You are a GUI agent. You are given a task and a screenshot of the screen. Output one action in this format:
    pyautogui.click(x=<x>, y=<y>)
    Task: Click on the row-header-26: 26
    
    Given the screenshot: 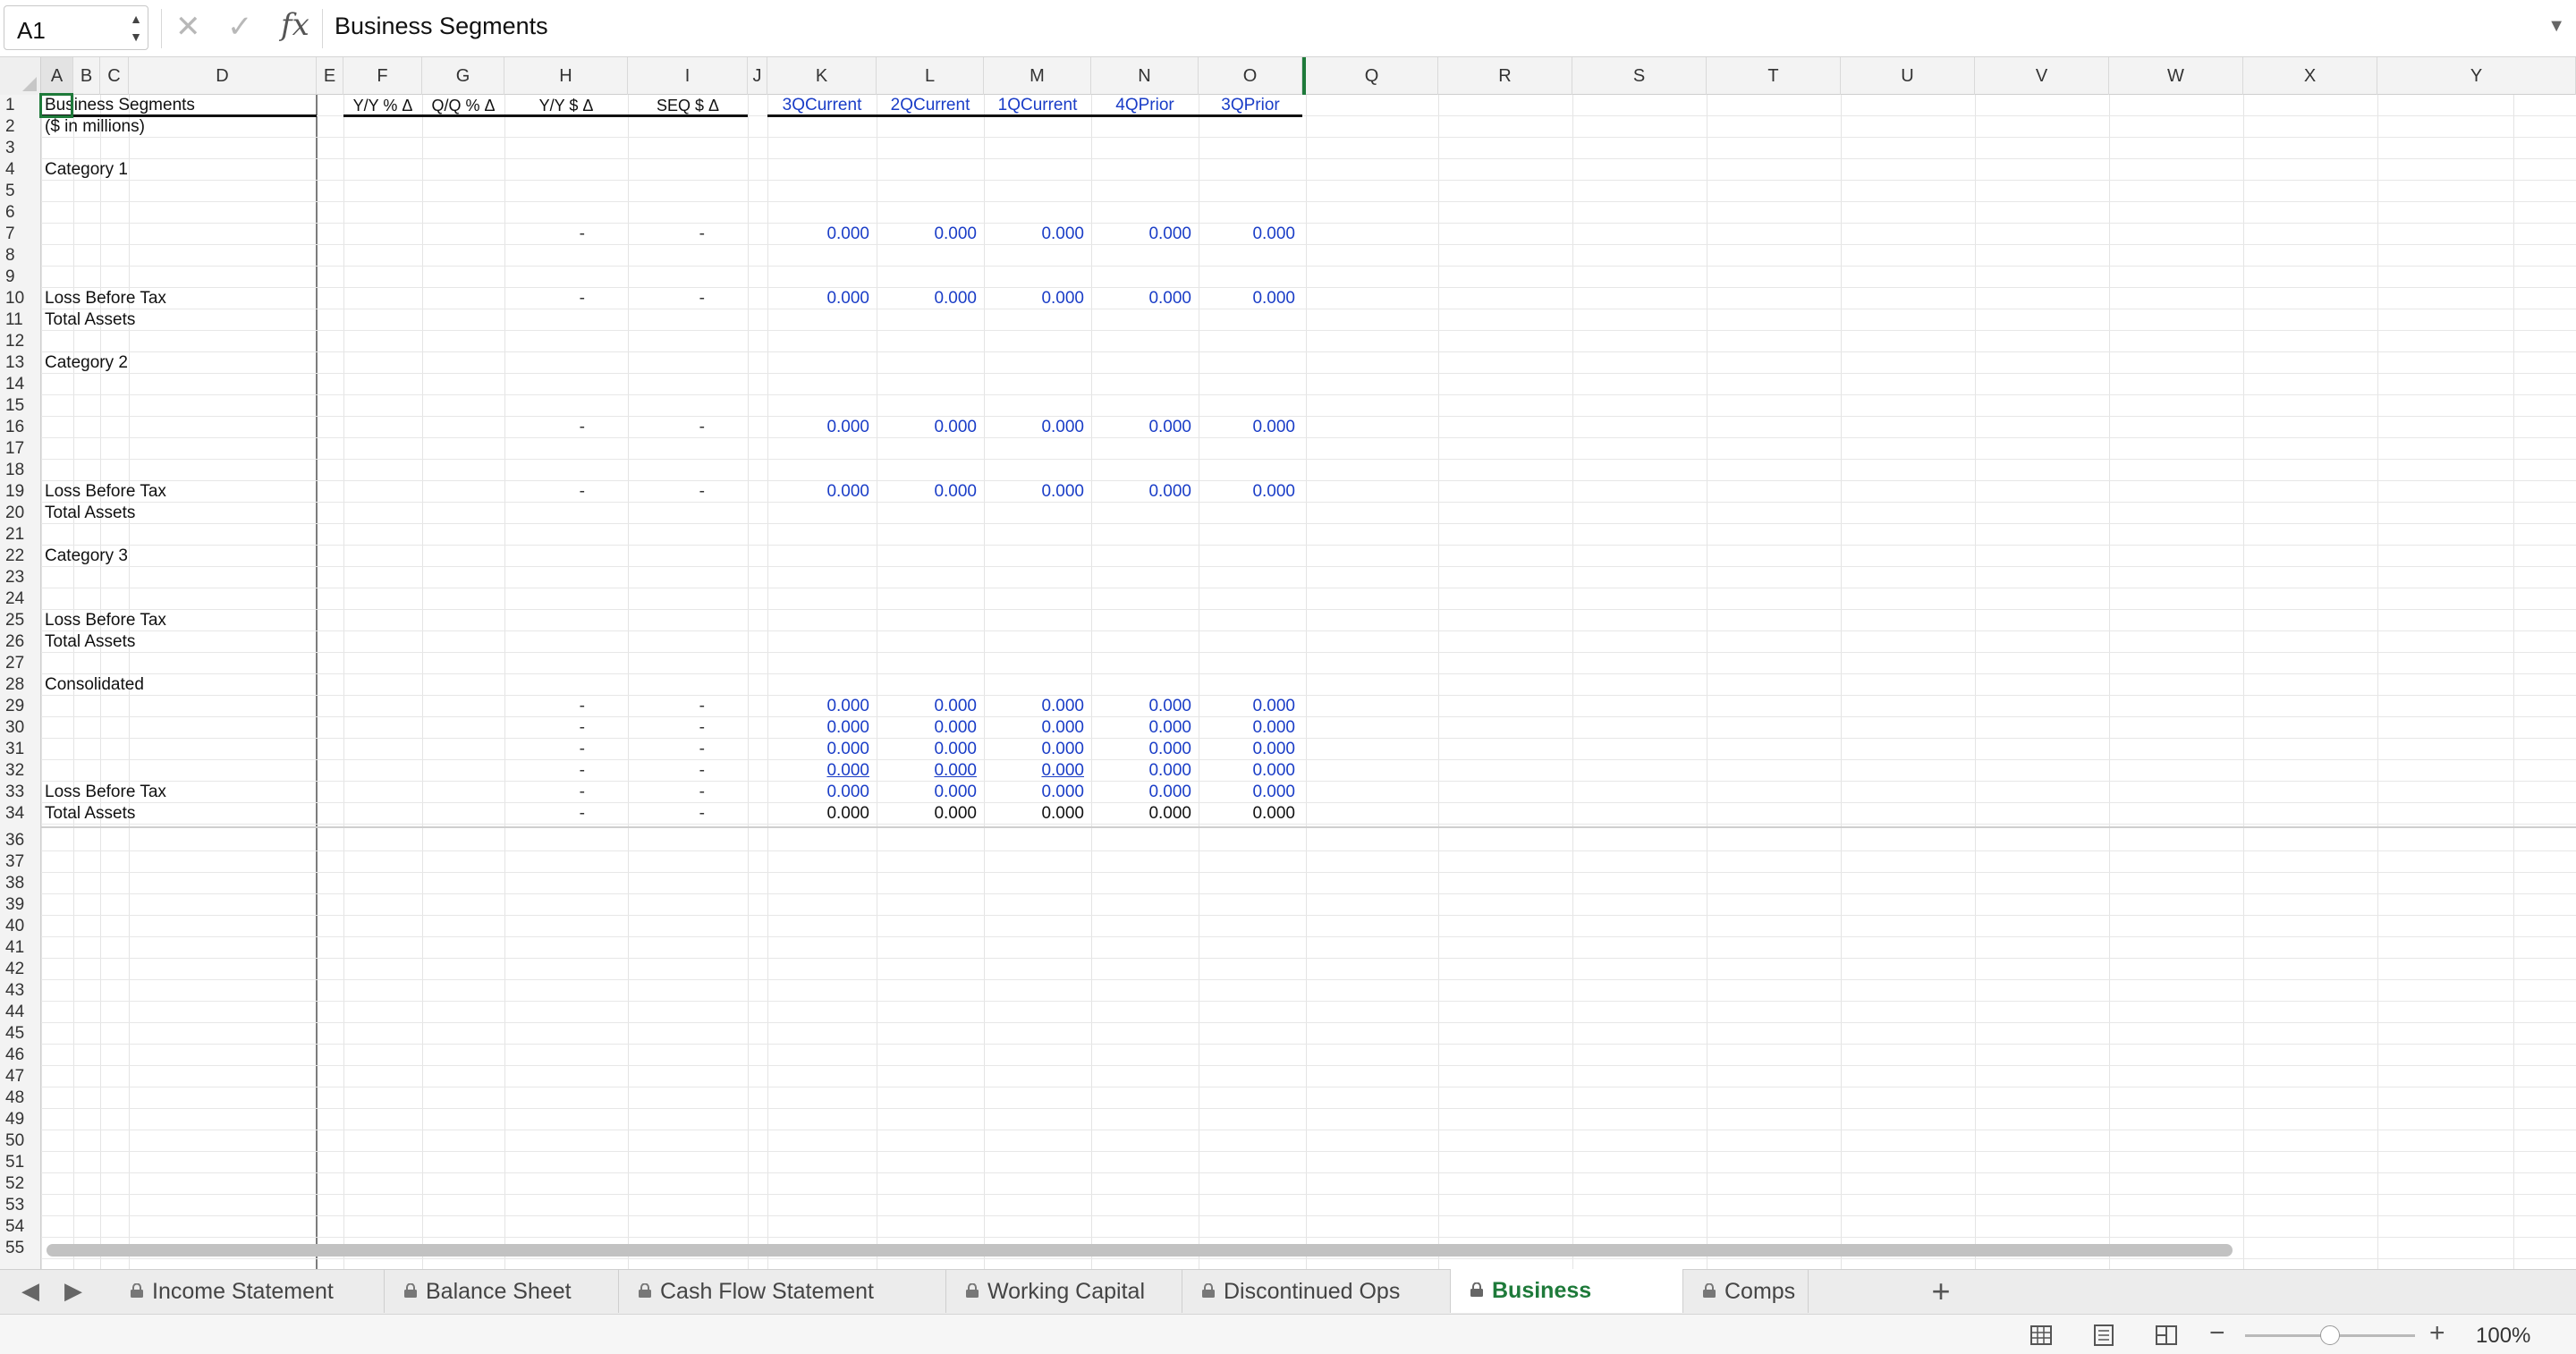 What is the action you would take?
    pyautogui.click(x=20, y=642)
    